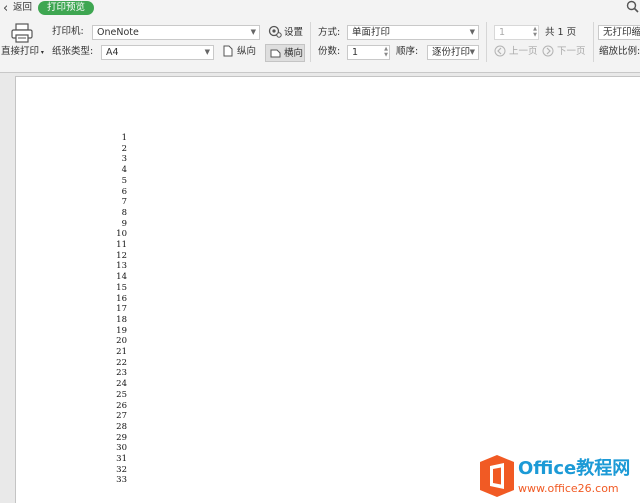  I want to click on direct-print-button: 直接打印 ▾, so click(22, 52).